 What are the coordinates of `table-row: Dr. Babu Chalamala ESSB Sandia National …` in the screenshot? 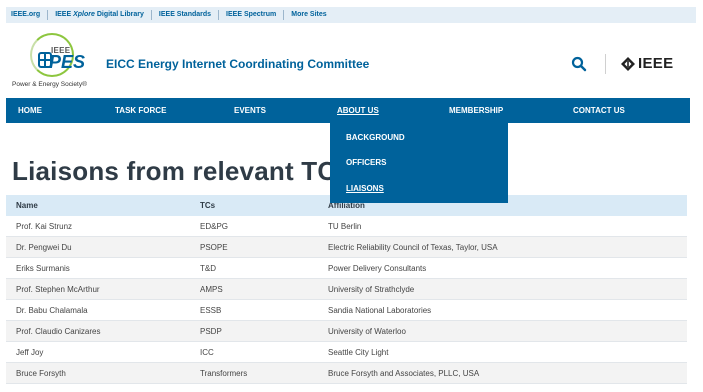 It's located at (346, 310).